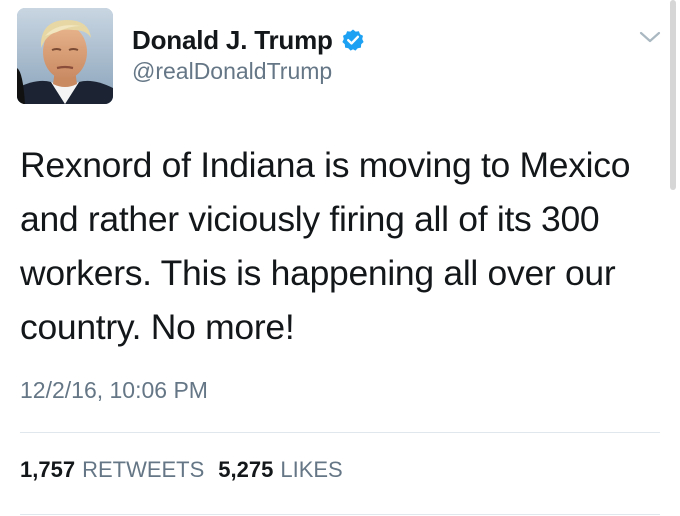 This screenshot has height=516, width=680. What do you see at coordinates (673, 95) in the screenshot?
I see `scrollbar` at bounding box center [673, 95].